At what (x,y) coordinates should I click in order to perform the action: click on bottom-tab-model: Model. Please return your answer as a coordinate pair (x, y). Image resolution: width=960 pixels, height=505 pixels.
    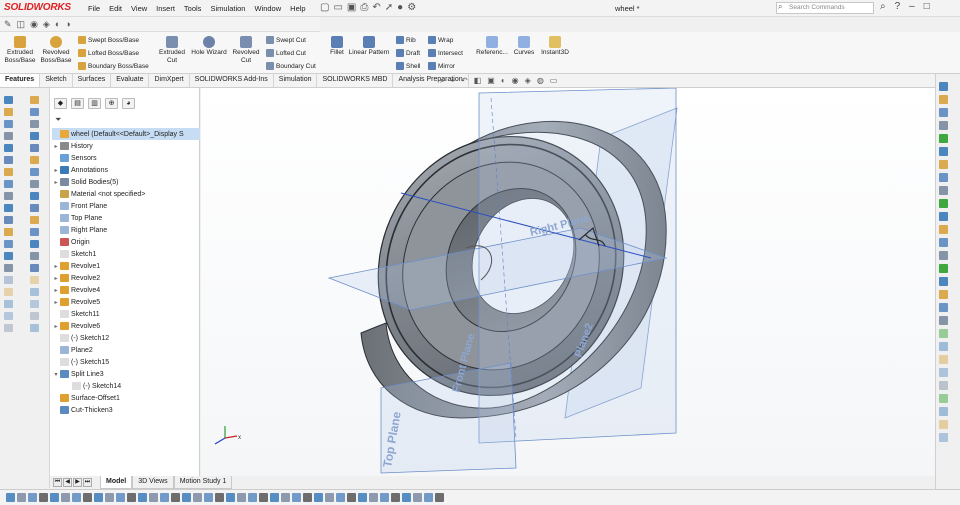
    Looking at the image, I should click on (116, 482).